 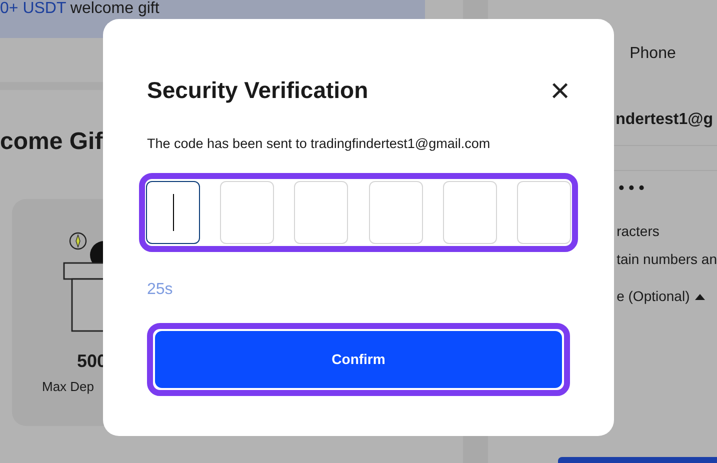 What do you see at coordinates (257, 91) in the screenshot?
I see `dialog-title: Security Verification` at bounding box center [257, 91].